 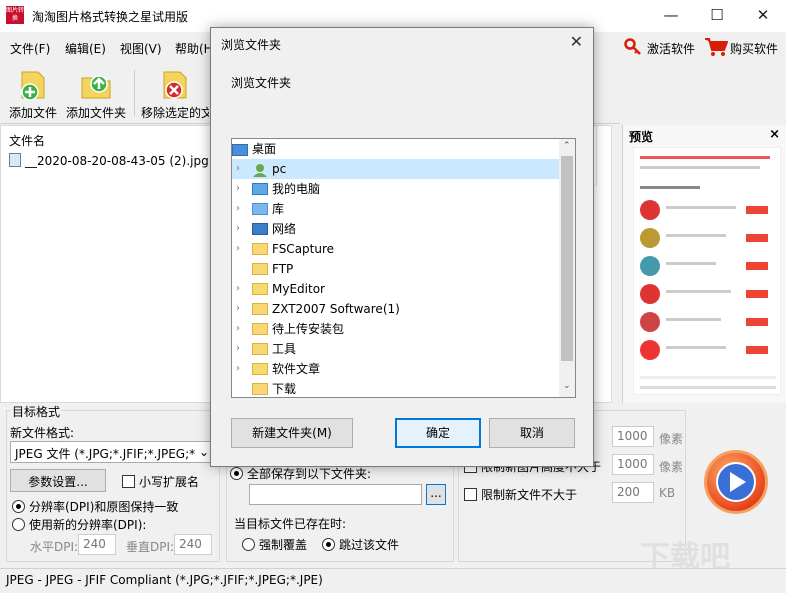 What do you see at coordinates (240, 150) in the screenshot?
I see `desktop-icon` at bounding box center [240, 150].